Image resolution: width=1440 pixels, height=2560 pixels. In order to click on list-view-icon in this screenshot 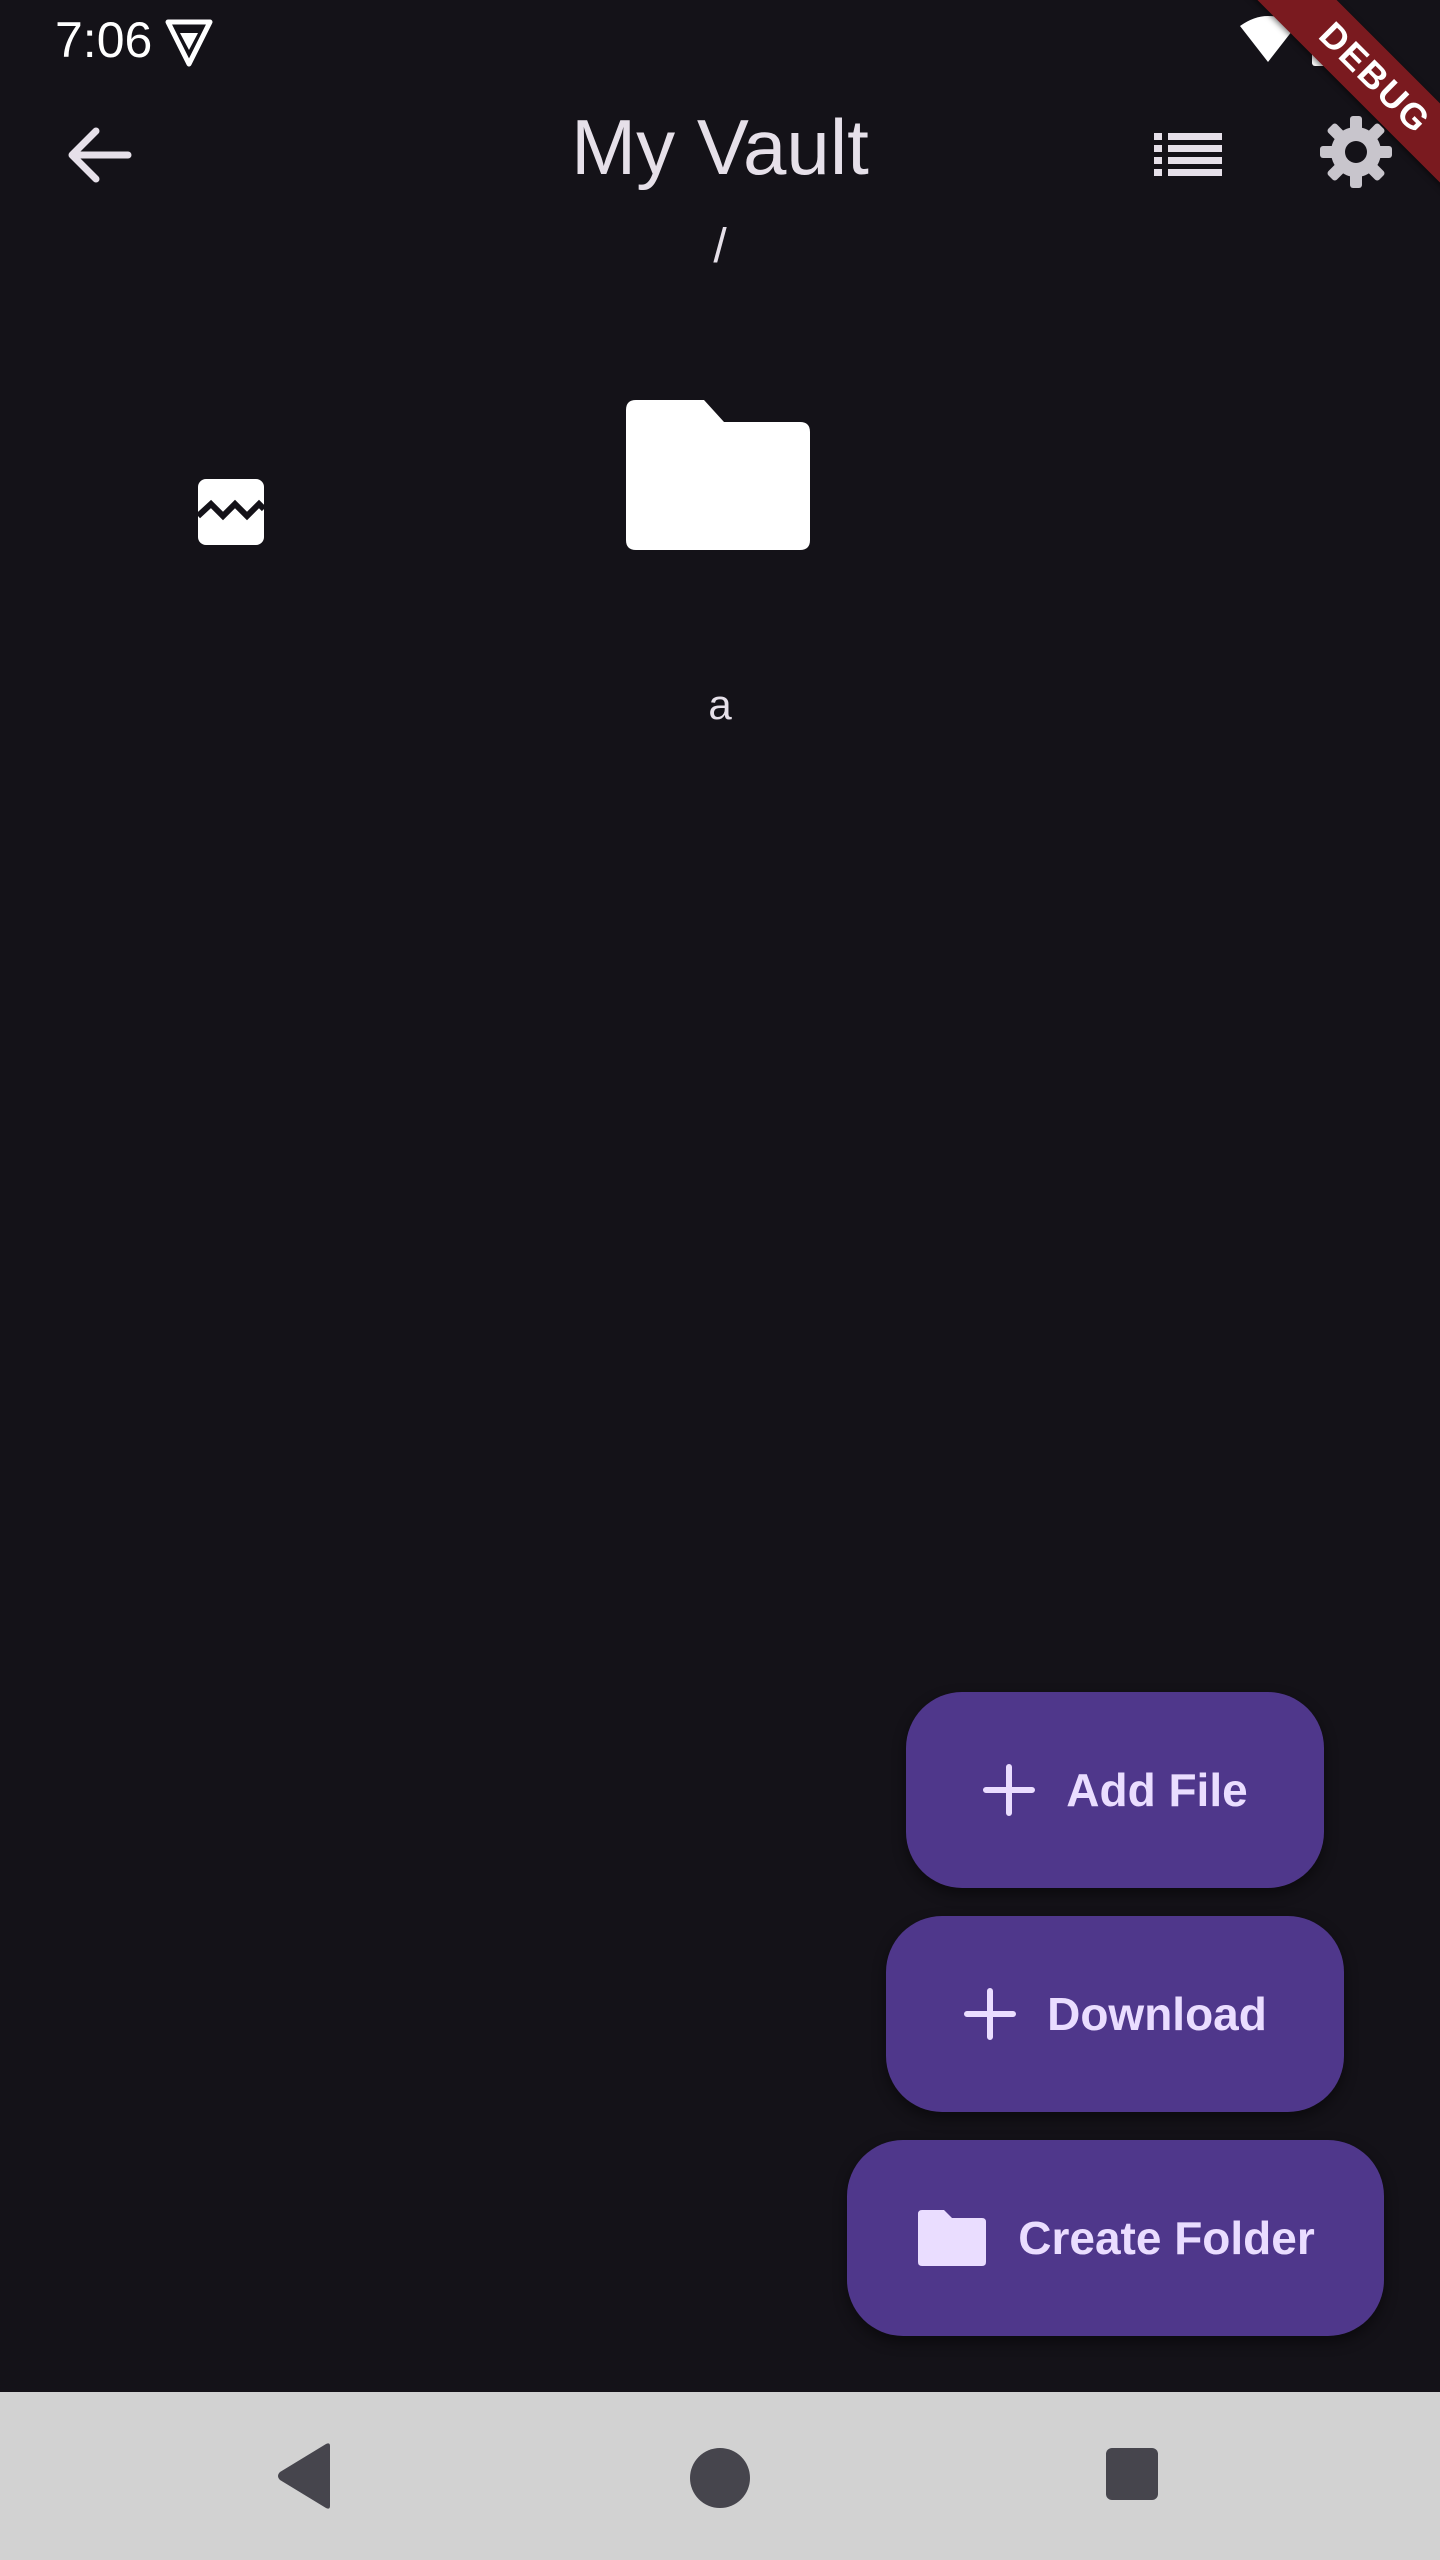, I will do `click(1188, 154)`.